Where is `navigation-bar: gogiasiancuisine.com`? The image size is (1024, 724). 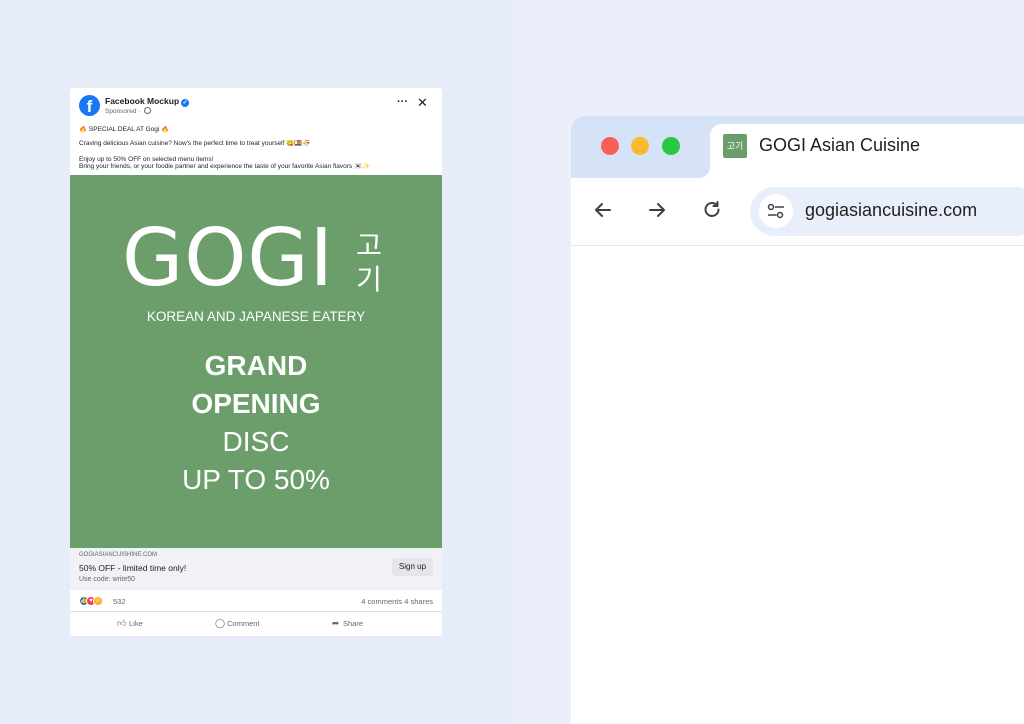 navigation-bar: gogiasiancuisine.com is located at coordinates (797, 212).